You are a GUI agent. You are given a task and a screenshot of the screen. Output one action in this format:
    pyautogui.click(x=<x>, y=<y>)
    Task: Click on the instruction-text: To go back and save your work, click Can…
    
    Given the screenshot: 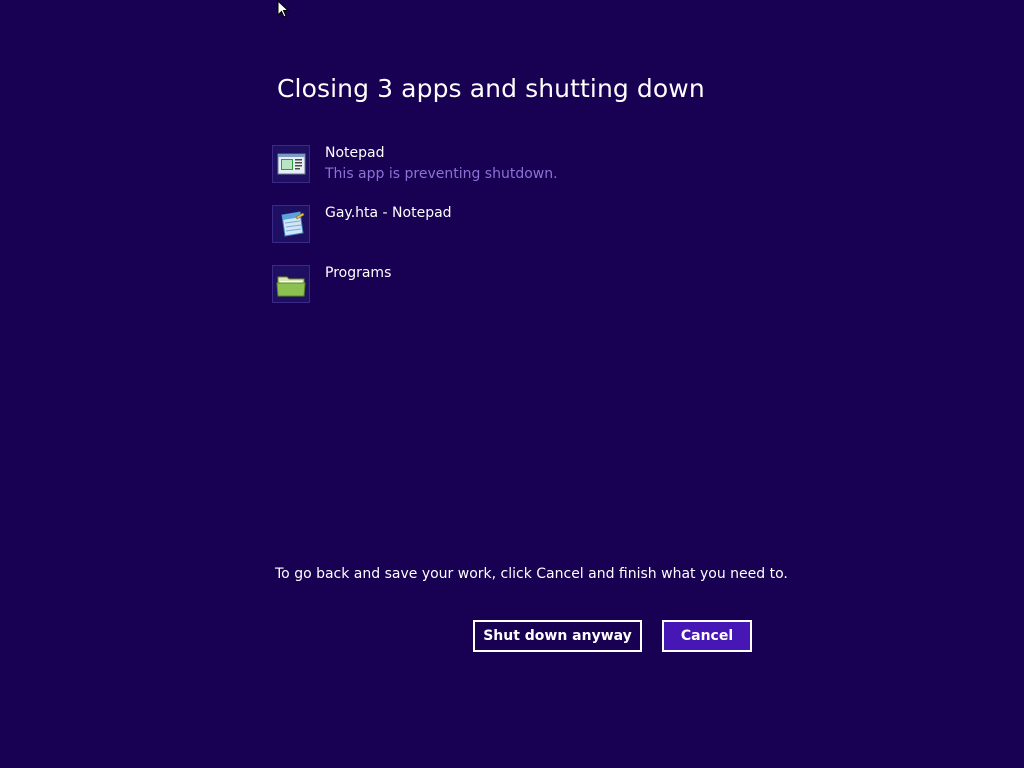 What is the action you would take?
    pyautogui.click(x=531, y=574)
    